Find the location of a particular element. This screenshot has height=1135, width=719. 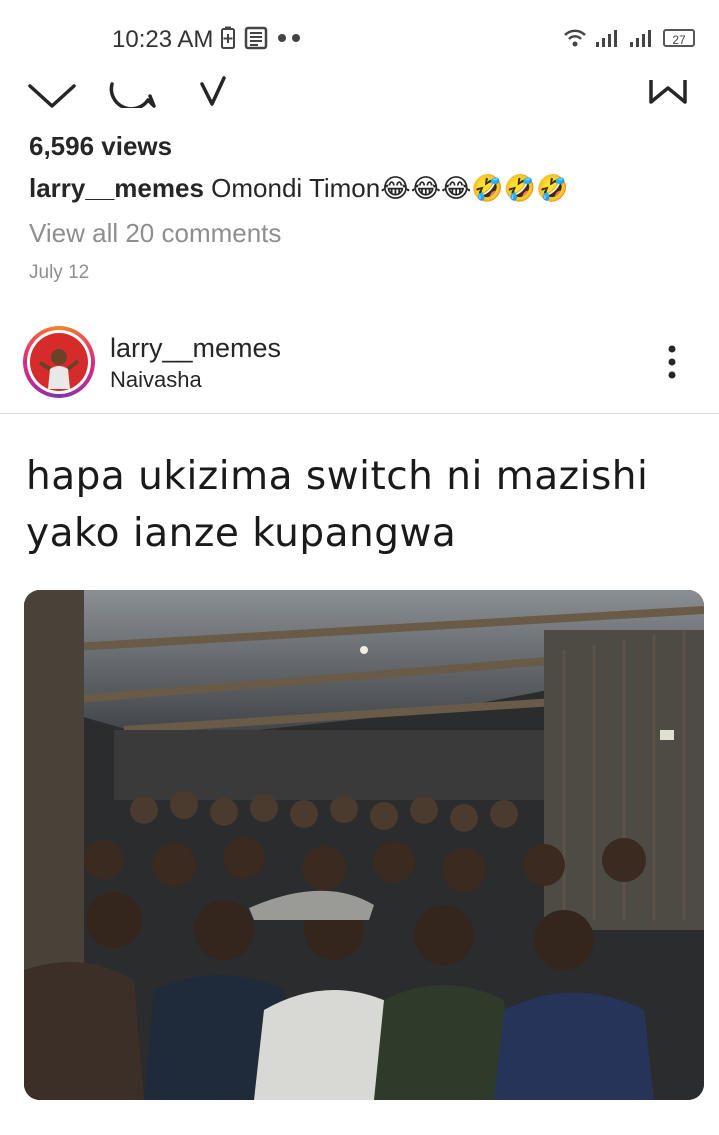

avatar-image is located at coordinates (59, 362).